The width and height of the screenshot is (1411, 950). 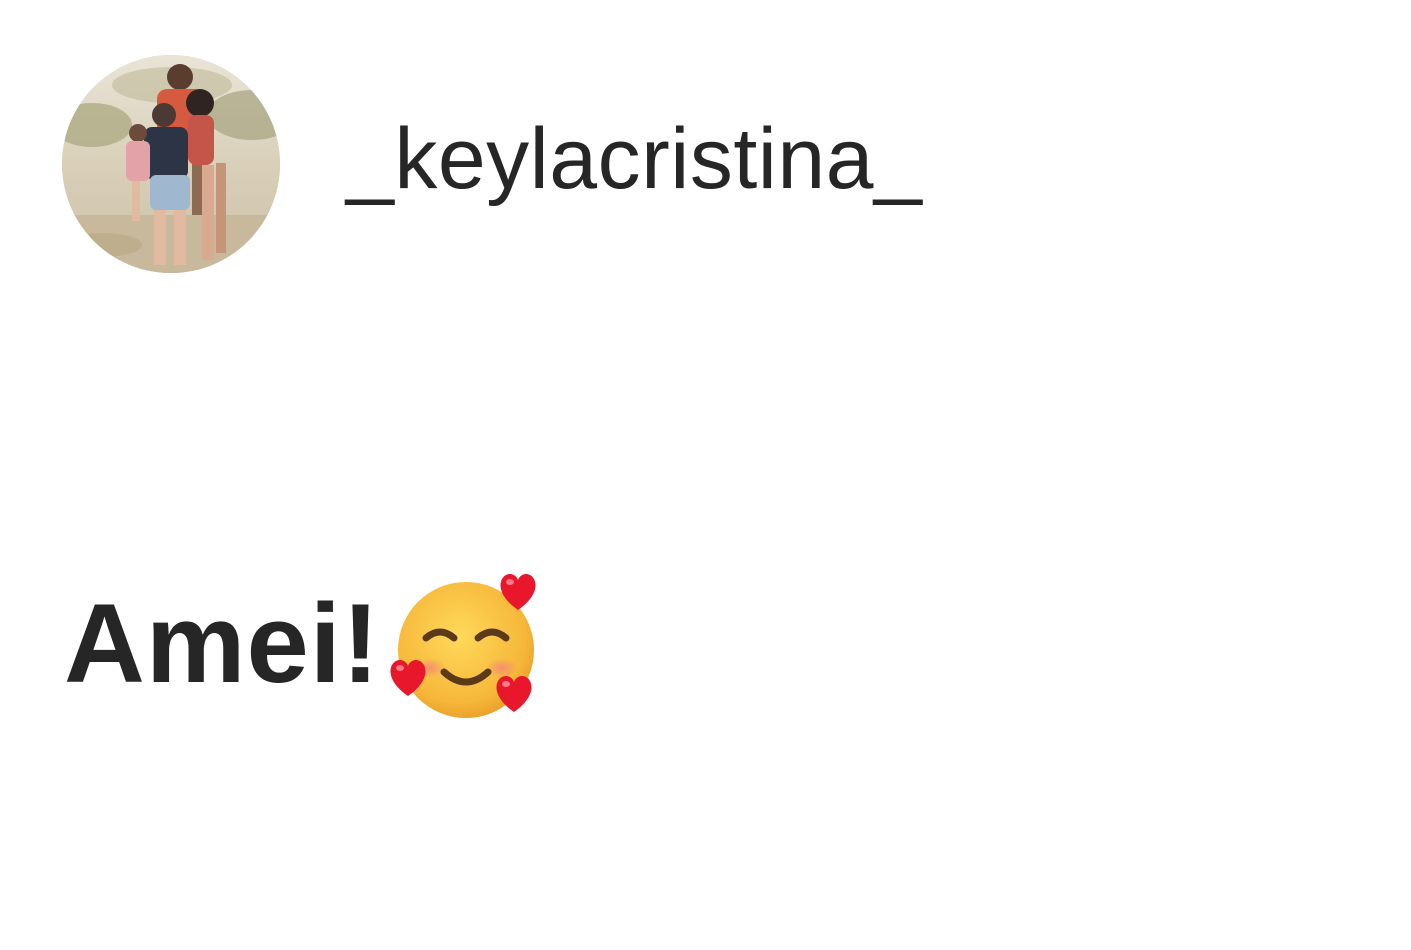 What do you see at coordinates (222, 643) in the screenshot?
I see `comment-text: Amei!` at bounding box center [222, 643].